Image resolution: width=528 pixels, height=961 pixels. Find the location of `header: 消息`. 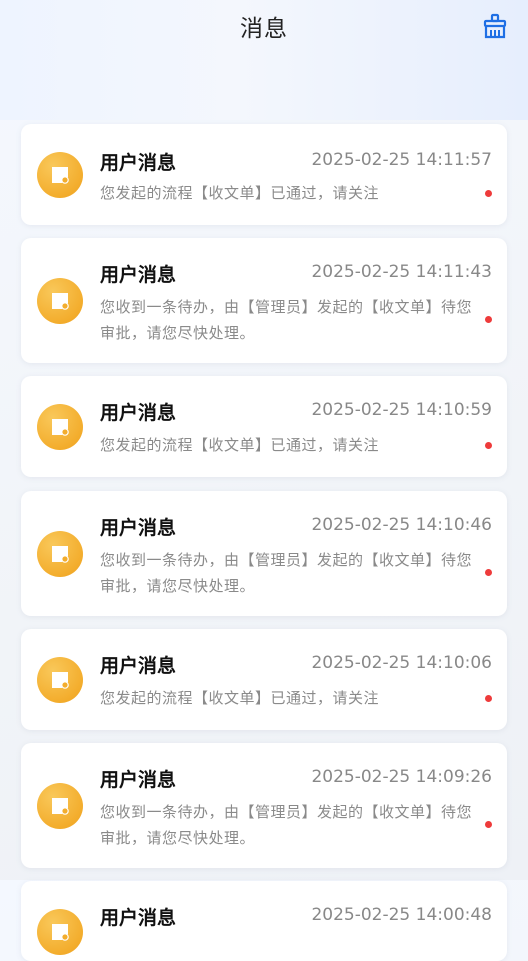

header: 消息 is located at coordinates (264, 26).